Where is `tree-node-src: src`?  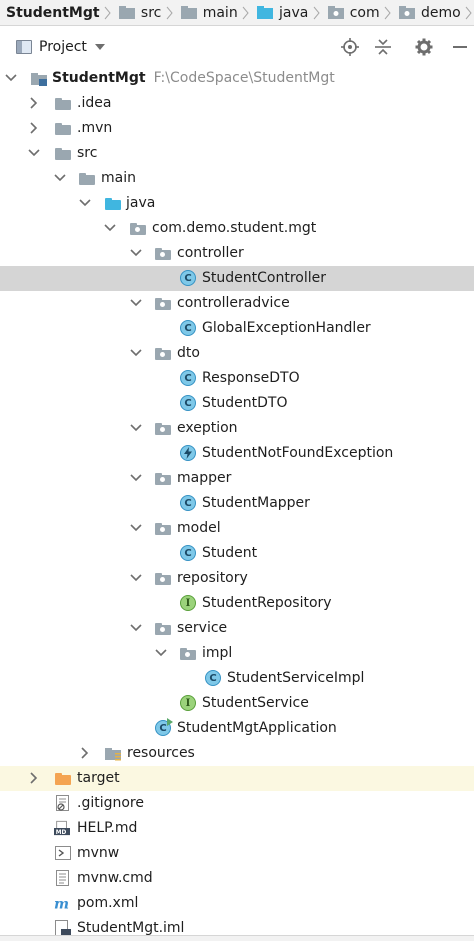 tree-node-src: src is located at coordinates (237, 153).